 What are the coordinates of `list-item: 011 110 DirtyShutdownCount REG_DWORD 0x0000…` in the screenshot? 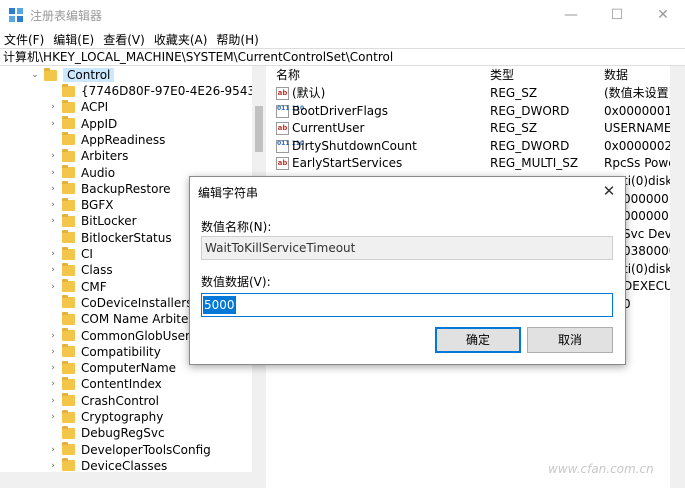 It's located at (476, 146).